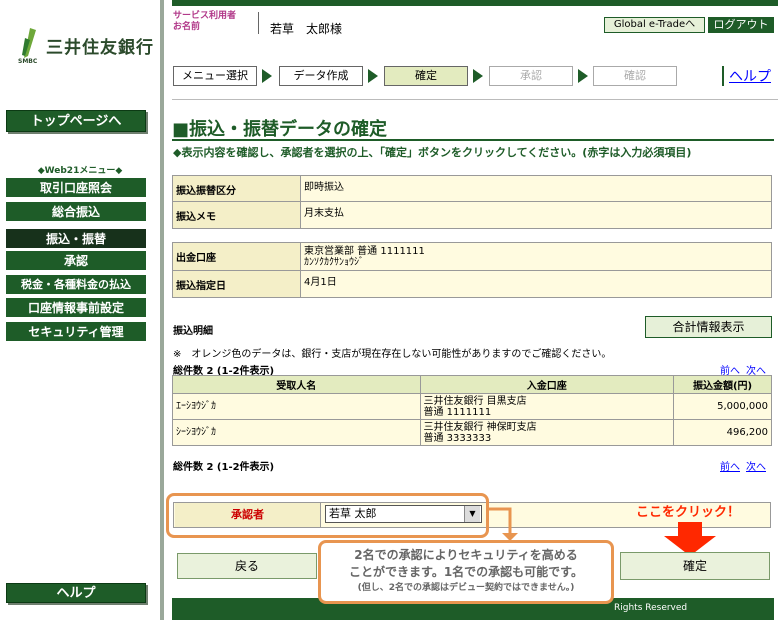 This screenshot has height=620, width=778. Describe the element at coordinates (364, 251) in the screenshot. I see `account-line1: 東京営業部 普通 1111111` at that location.